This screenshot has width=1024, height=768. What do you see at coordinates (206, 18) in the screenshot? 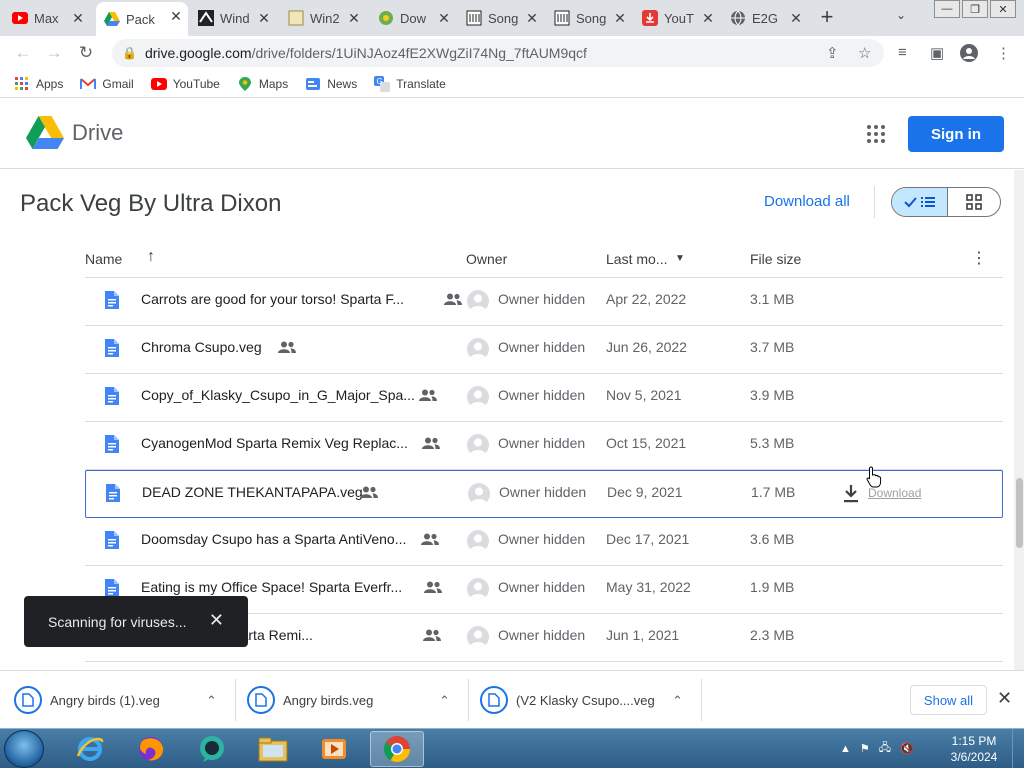
I see `wink-icon` at bounding box center [206, 18].